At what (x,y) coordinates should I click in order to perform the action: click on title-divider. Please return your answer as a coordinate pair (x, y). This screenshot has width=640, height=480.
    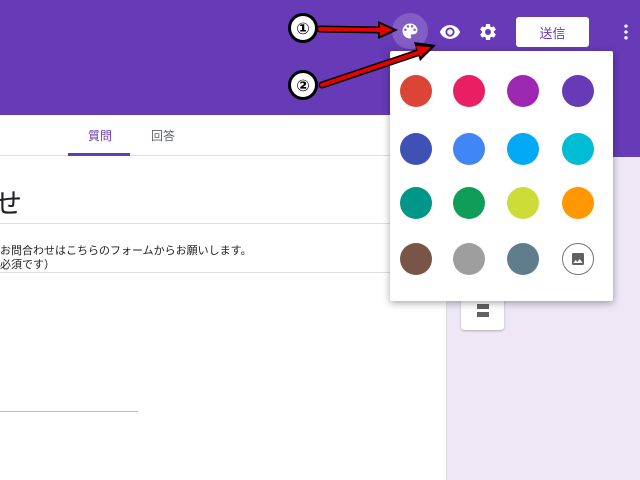
    Looking at the image, I should click on (223, 223).